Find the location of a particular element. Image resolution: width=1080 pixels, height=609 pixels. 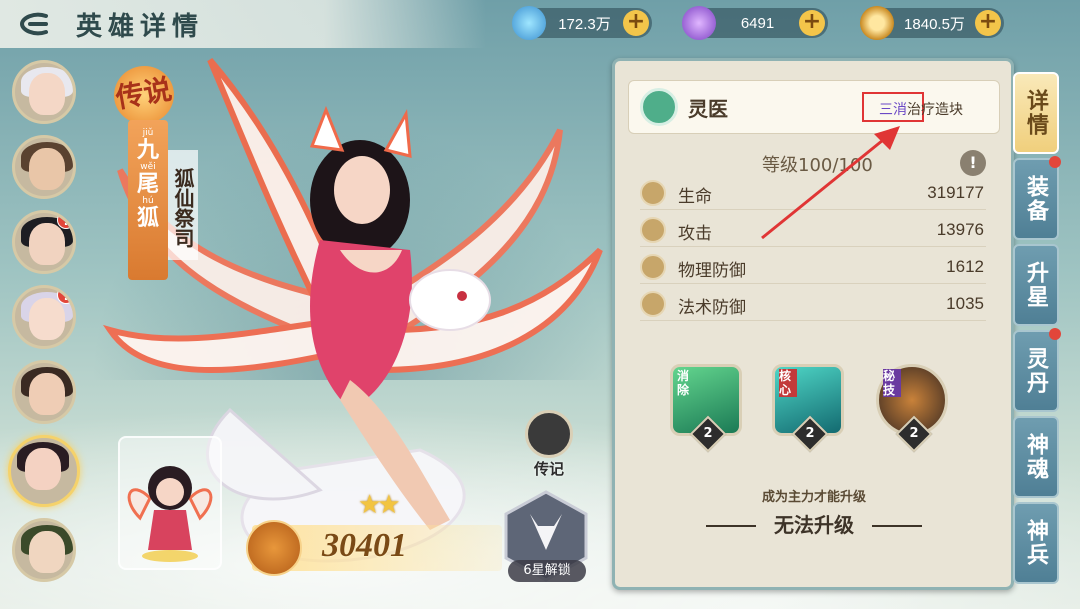

tag-match3: 三消 is located at coordinates (893, 110).